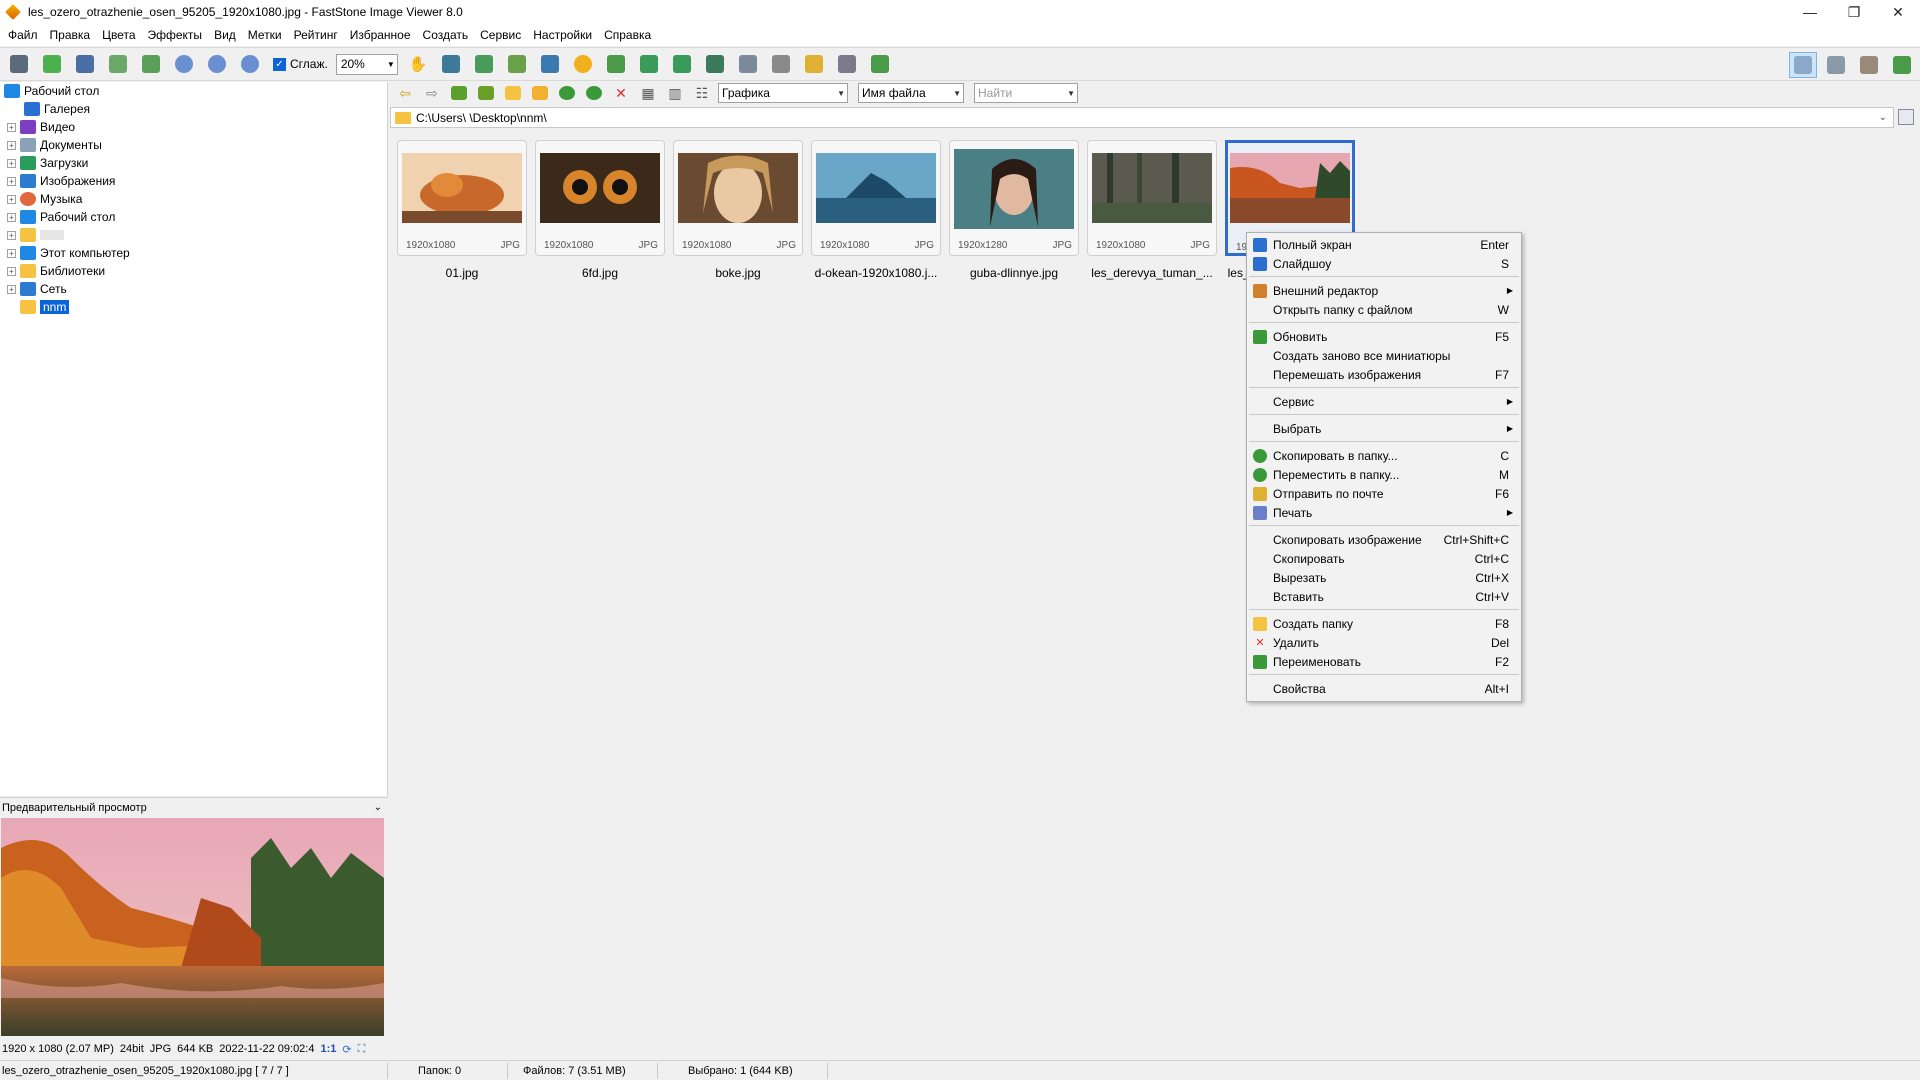 This screenshot has height=1080, width=1920. What do you see at coordinates (1384, 688) in the screenshot?
I see `menu-properties: Свойства Alt+I` at bounding box center [1384, 688].